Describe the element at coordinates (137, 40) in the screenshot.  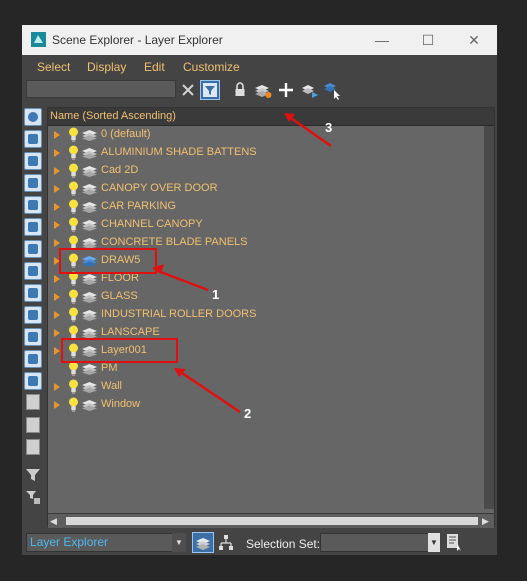
I see `window-title: Scene Explorer - Layer Explorer` at that location.